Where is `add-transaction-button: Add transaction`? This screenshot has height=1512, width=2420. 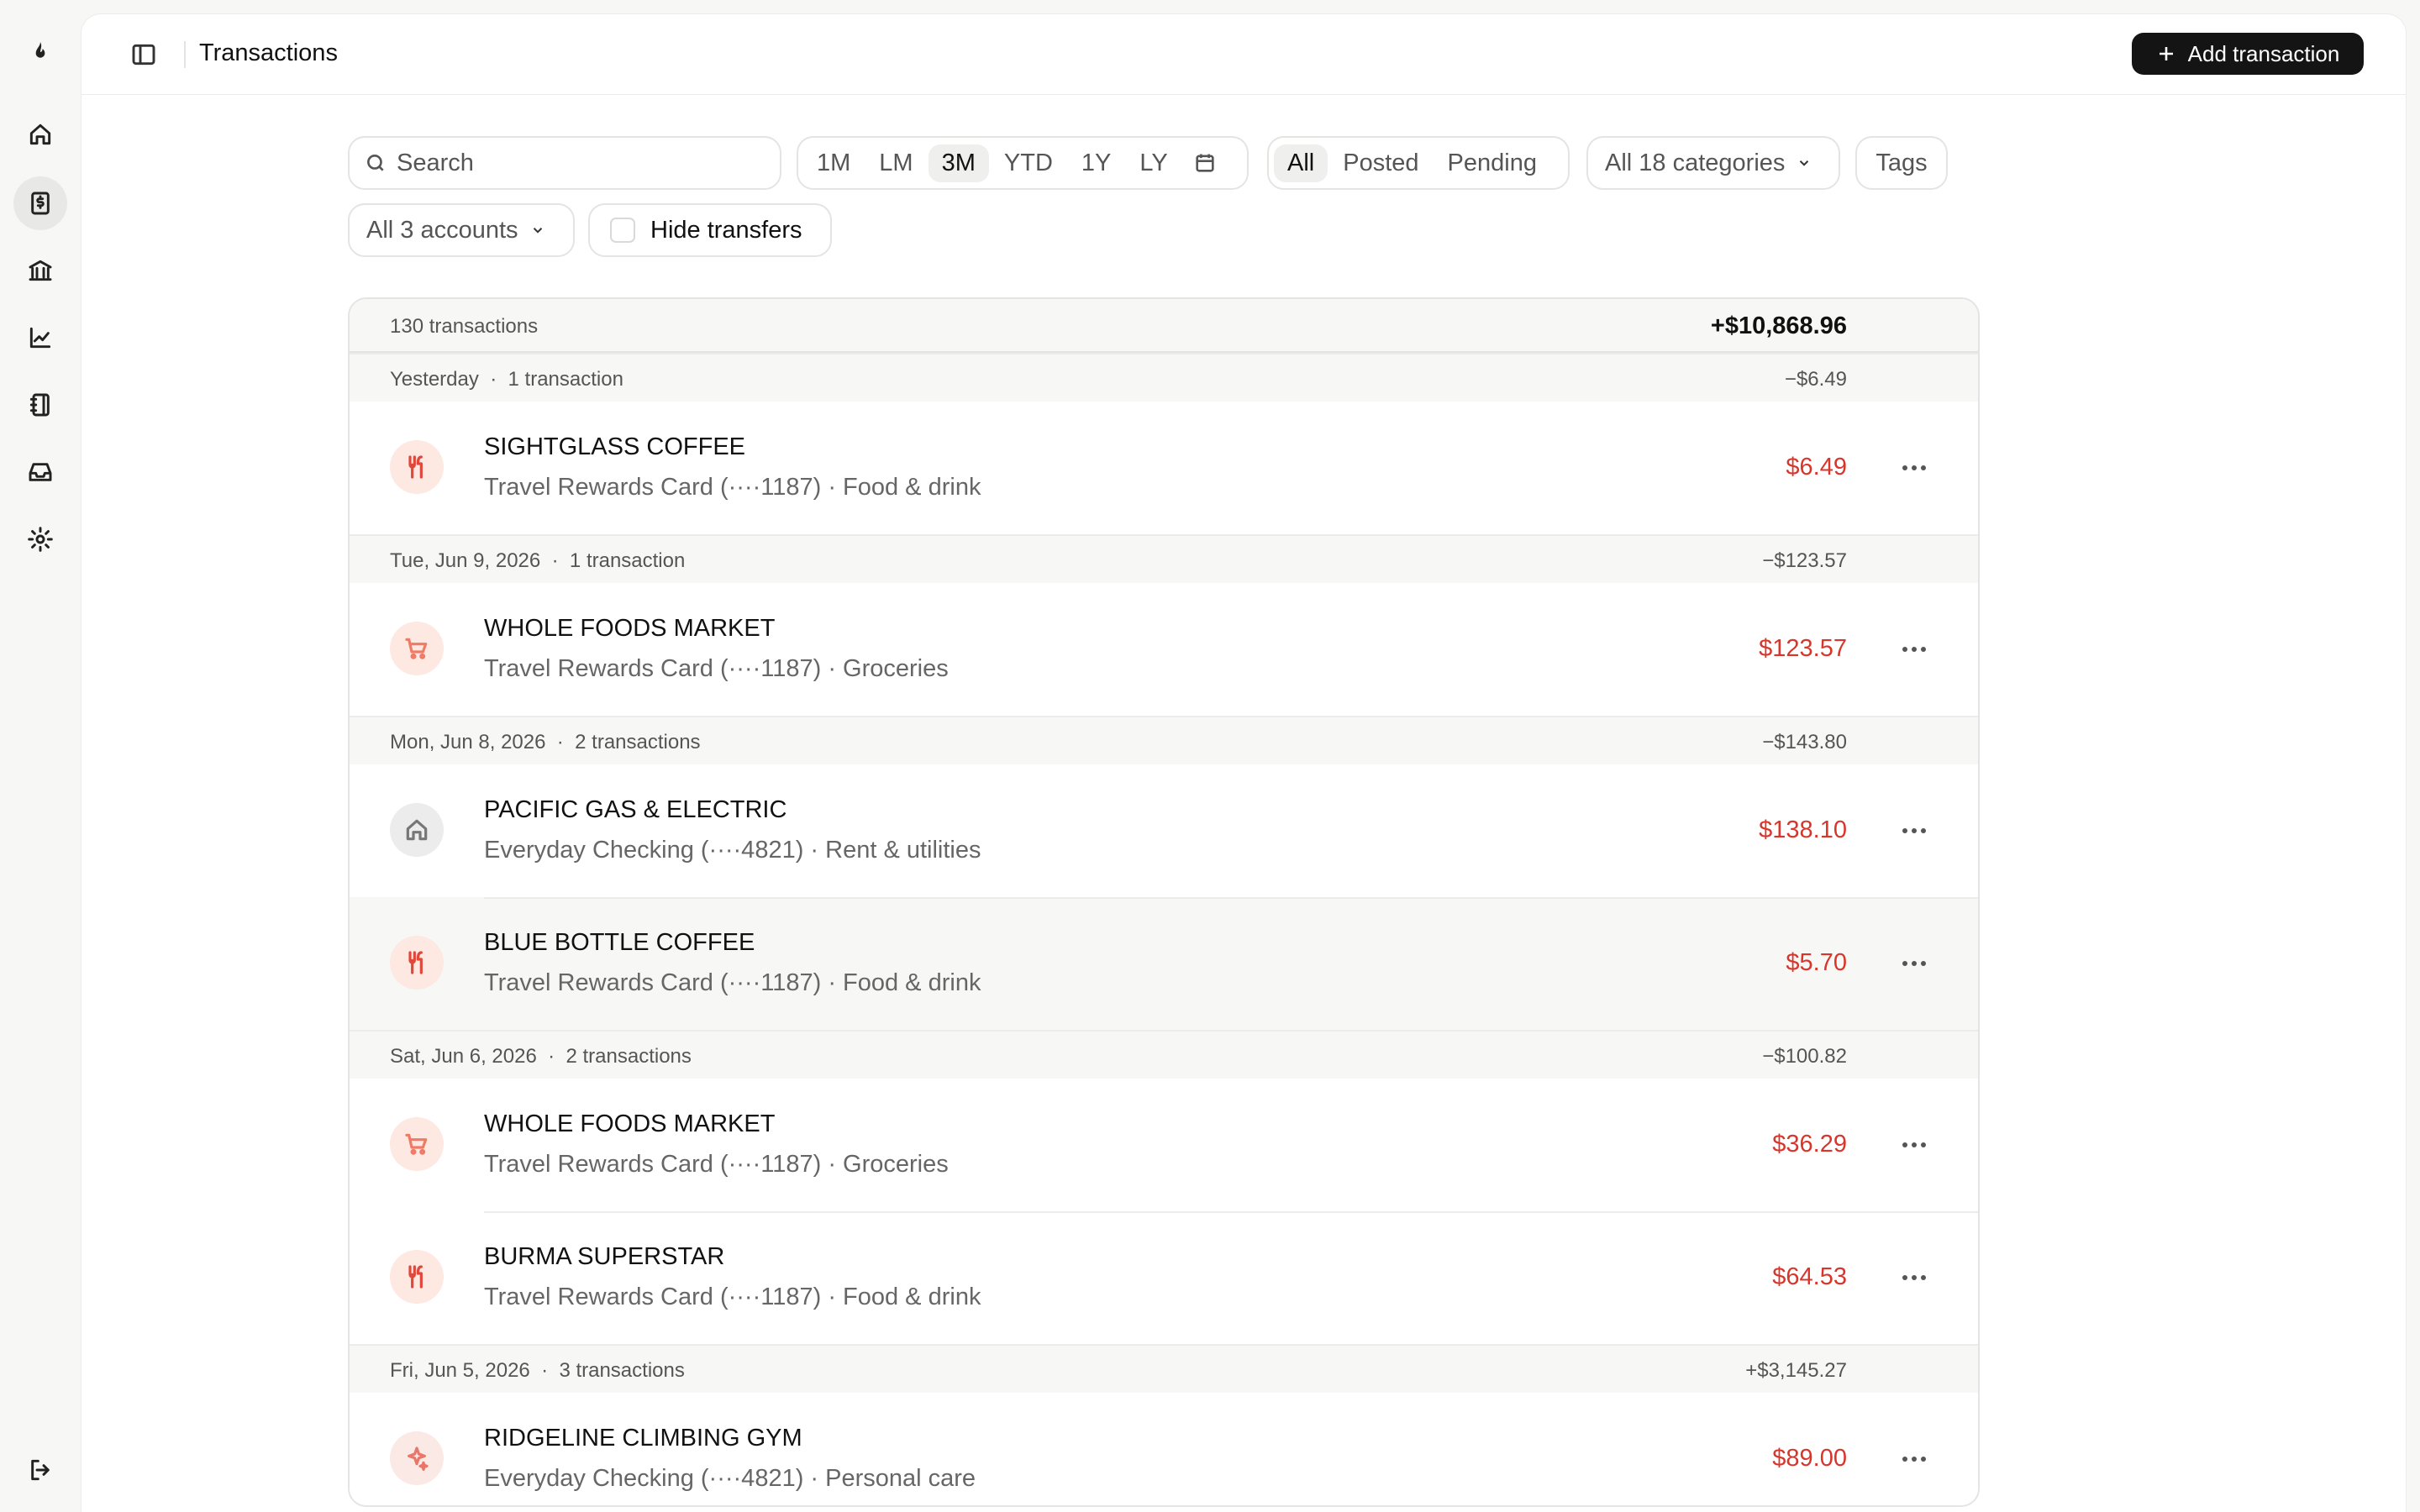
add-transaction-button: Add transaction is located at coordinates (2248, 54).